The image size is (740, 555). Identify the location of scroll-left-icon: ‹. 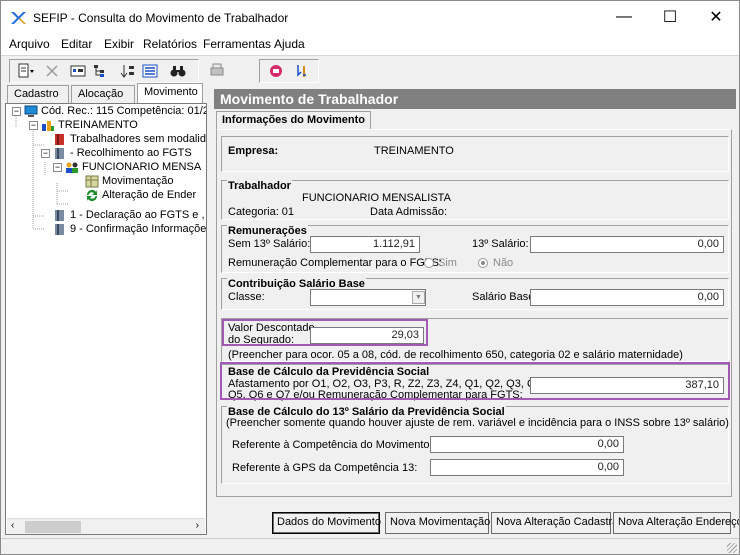
(12, 525).